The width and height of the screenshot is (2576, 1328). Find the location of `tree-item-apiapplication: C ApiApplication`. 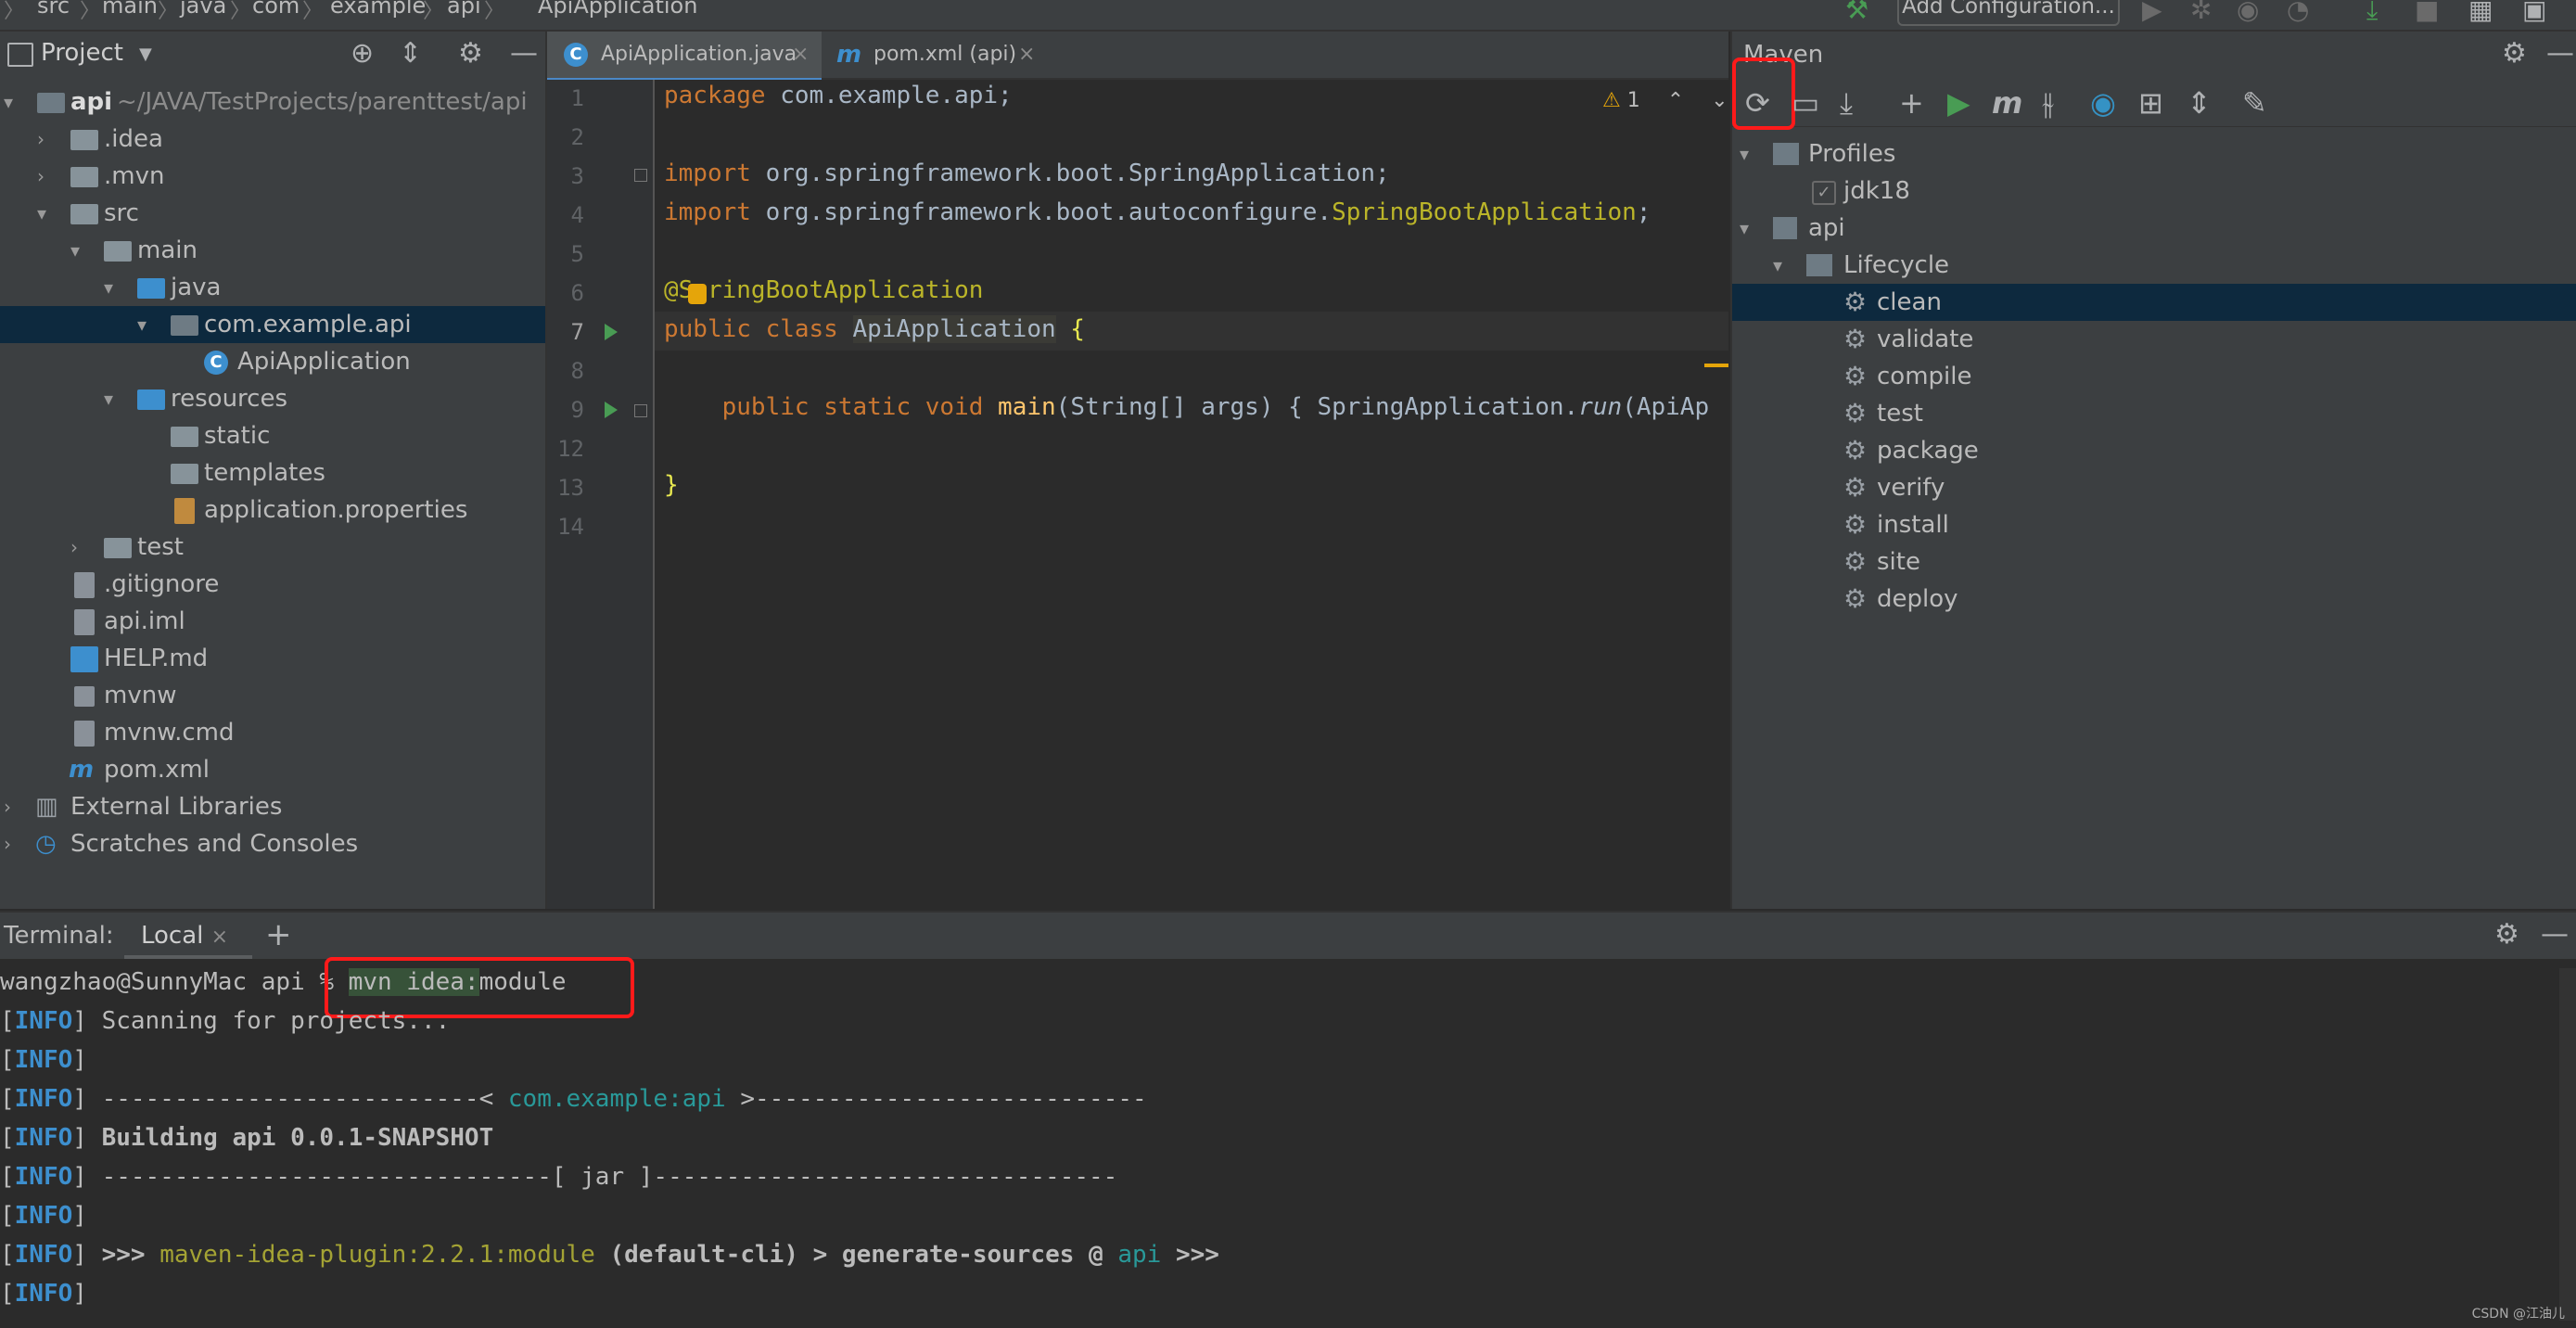

tree-item-apiapplication: C ApiApplication is located at coordinates (272, 362).